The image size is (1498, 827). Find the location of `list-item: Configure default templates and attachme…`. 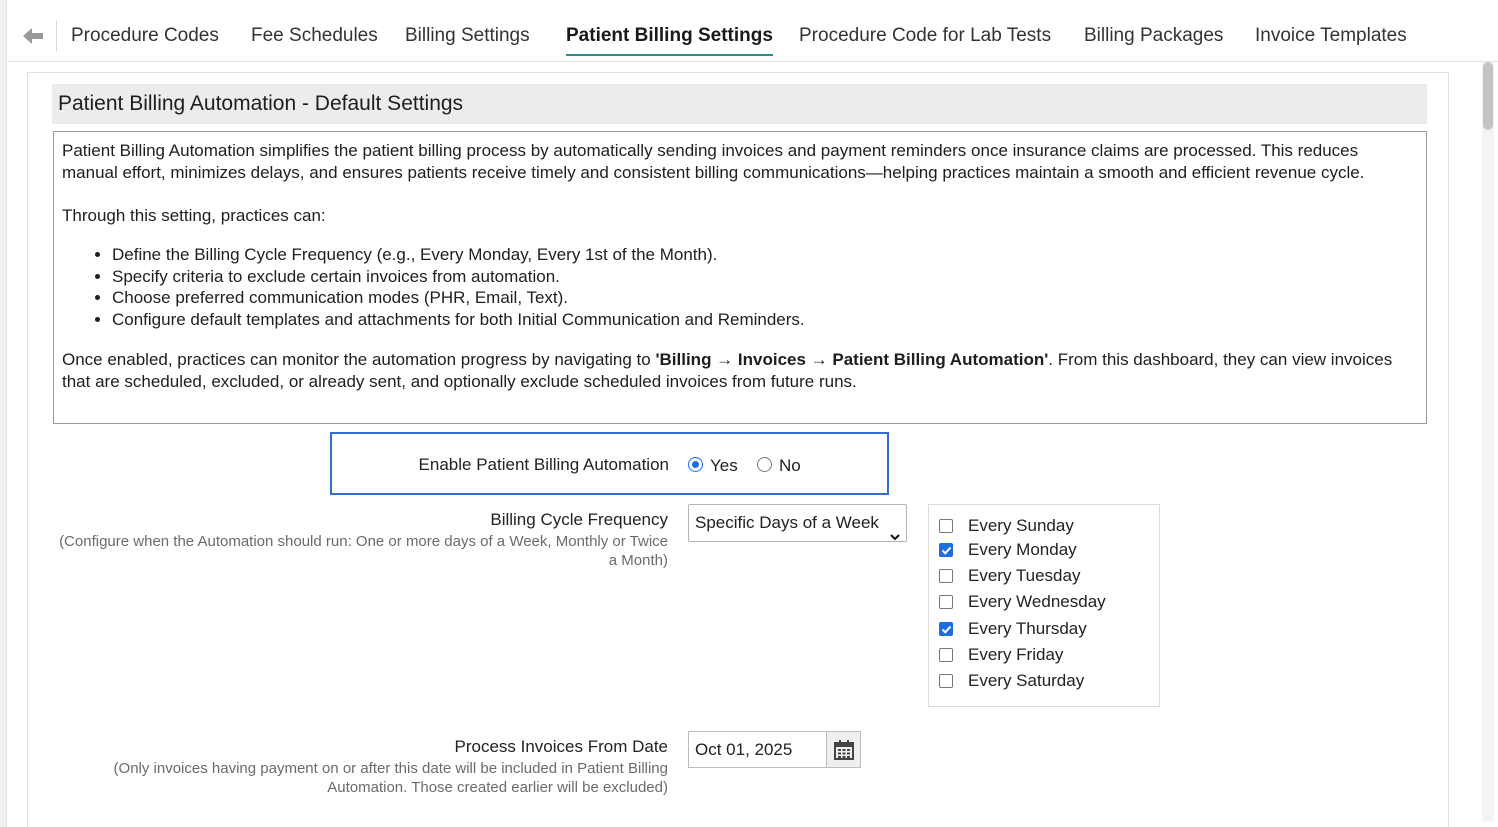

list-item: Configure default templates and attachme… is located at coordinates (765, 320).